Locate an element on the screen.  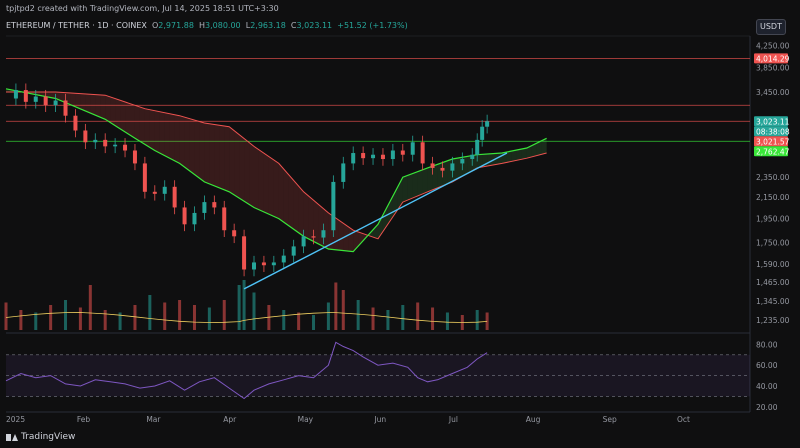
volume-ma-line is located at coordinates (246, 317).